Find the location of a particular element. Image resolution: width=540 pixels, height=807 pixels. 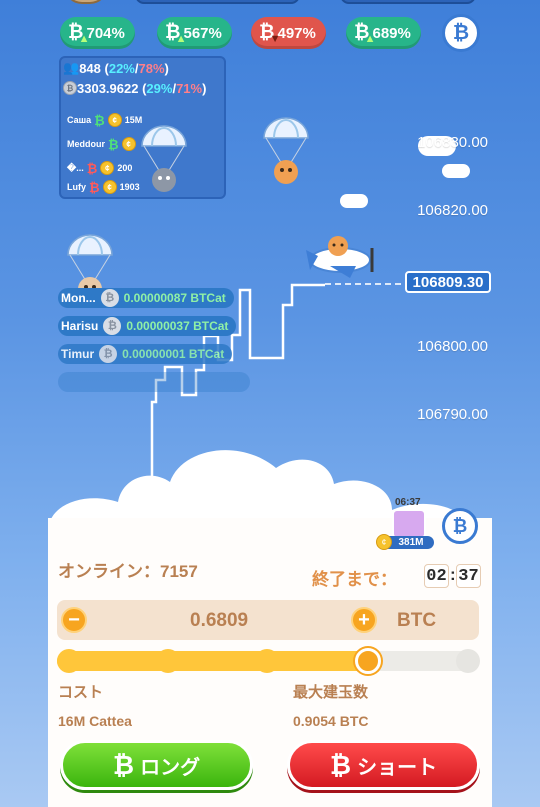

coins-short-pct: 71% is located at coordinates (189, 88).